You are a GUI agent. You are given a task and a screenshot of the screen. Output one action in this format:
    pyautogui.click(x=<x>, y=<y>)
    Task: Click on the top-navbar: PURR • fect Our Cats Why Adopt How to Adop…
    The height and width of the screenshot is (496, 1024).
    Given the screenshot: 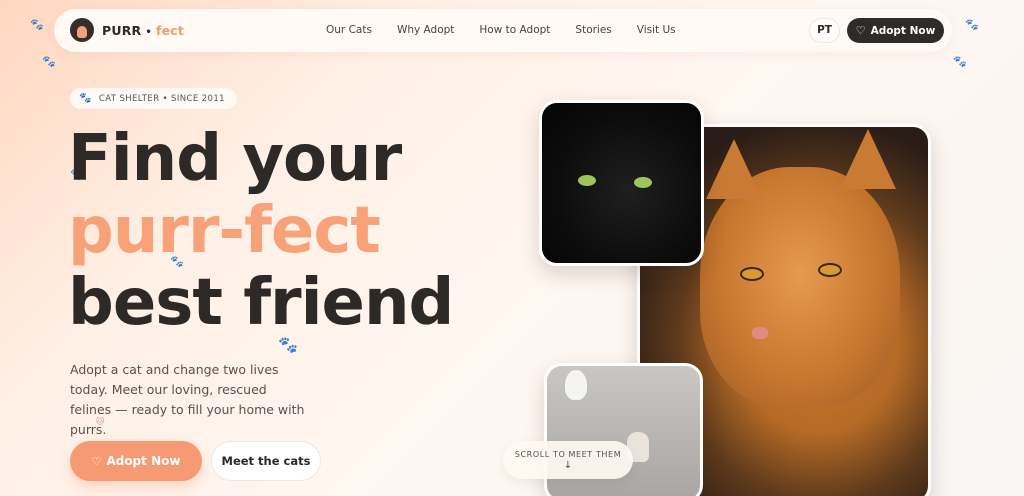 What is the action you would take?
    pyautogui.click(x=503, y=30)
    